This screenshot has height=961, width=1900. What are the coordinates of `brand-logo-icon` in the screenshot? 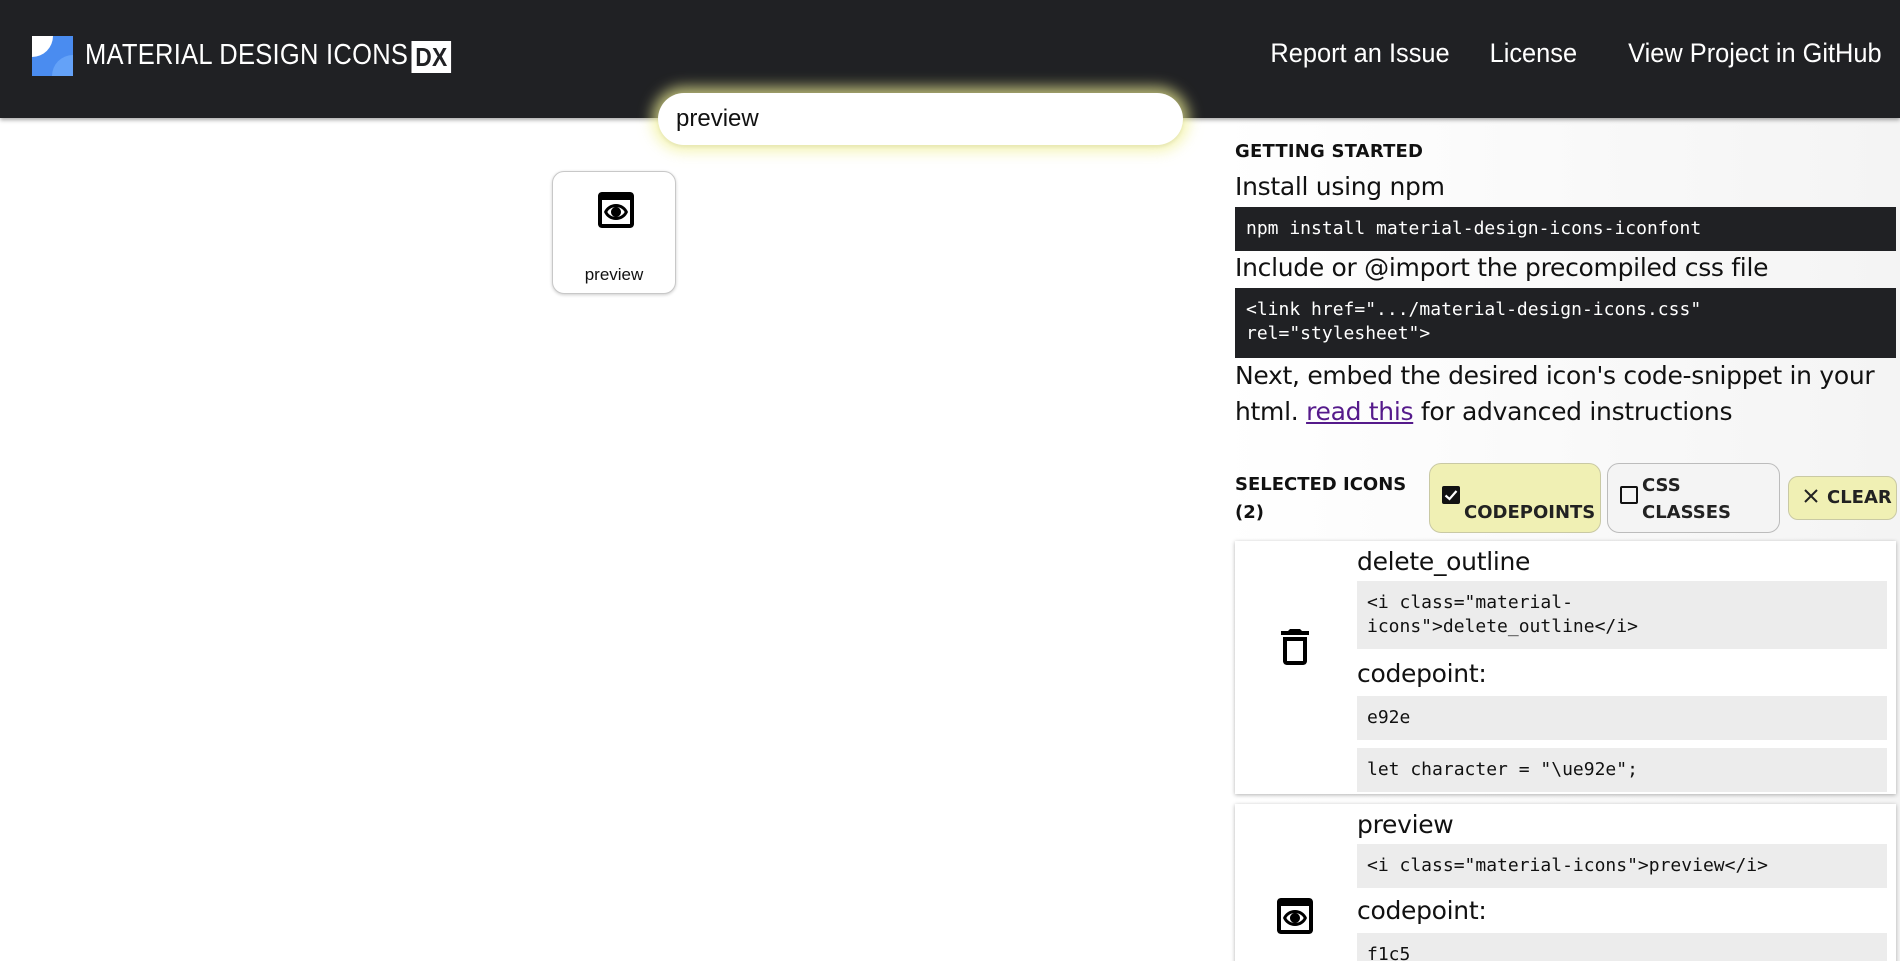 It's located at (52, 56).